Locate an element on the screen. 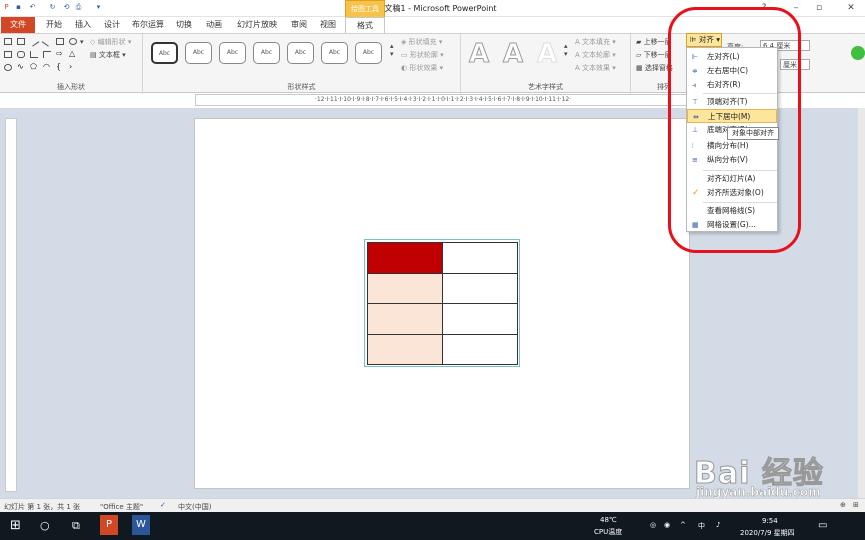 The width and height of the screenshot is (865, 540). baidu-jingyan-watermark: Bai 经验 jingyan.baidu.com is located at coordinates (759, 478).